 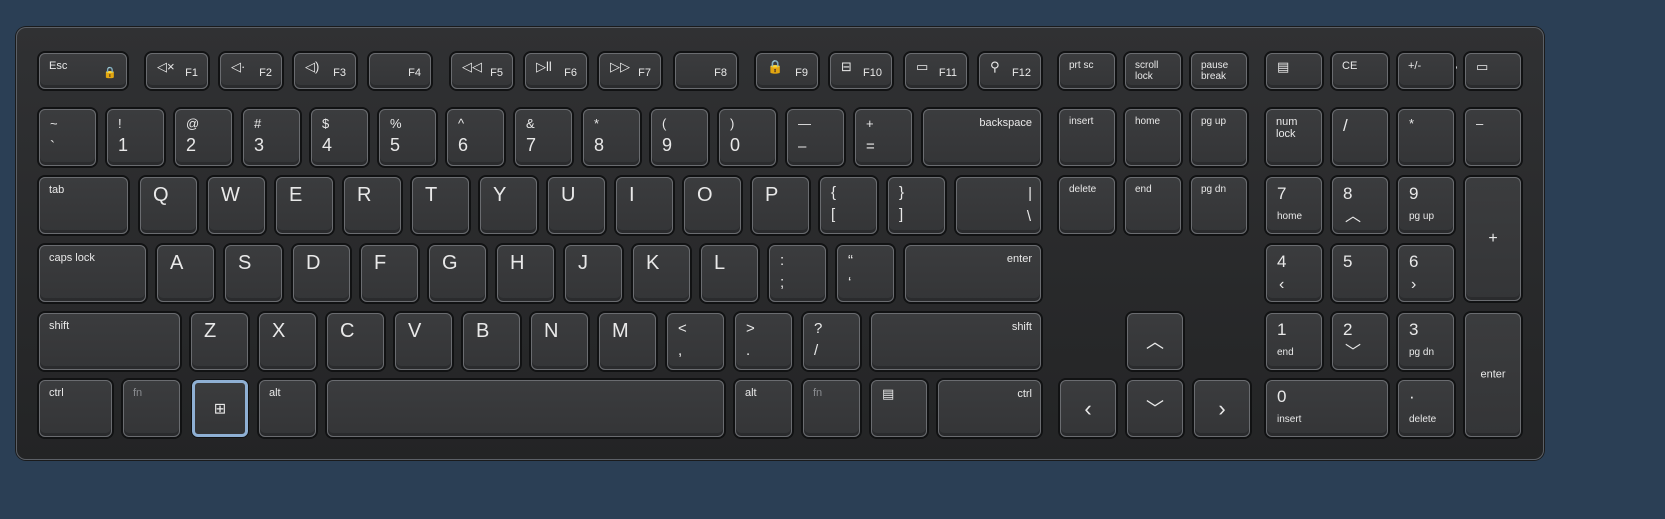 I want to click on numpad-subtract-key: –, so click(x=1493, y=137).